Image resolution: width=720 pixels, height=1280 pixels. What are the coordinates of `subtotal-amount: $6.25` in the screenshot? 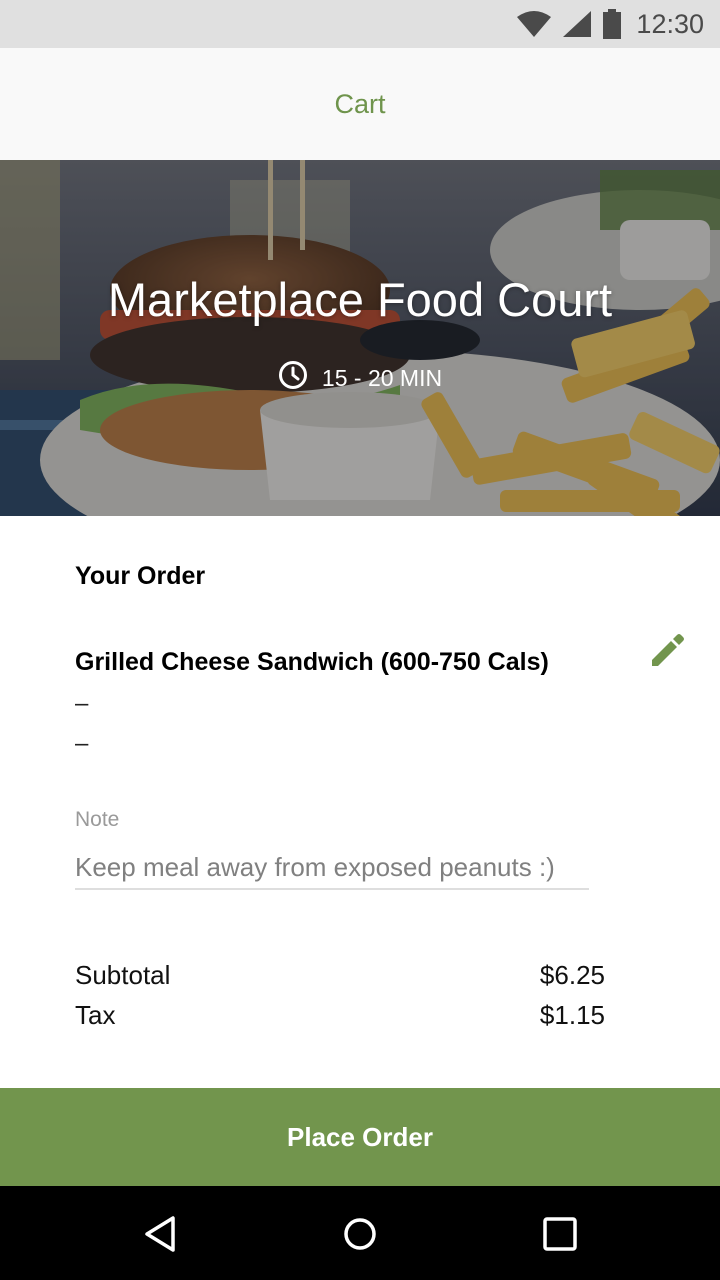 It's located at (572, 975).